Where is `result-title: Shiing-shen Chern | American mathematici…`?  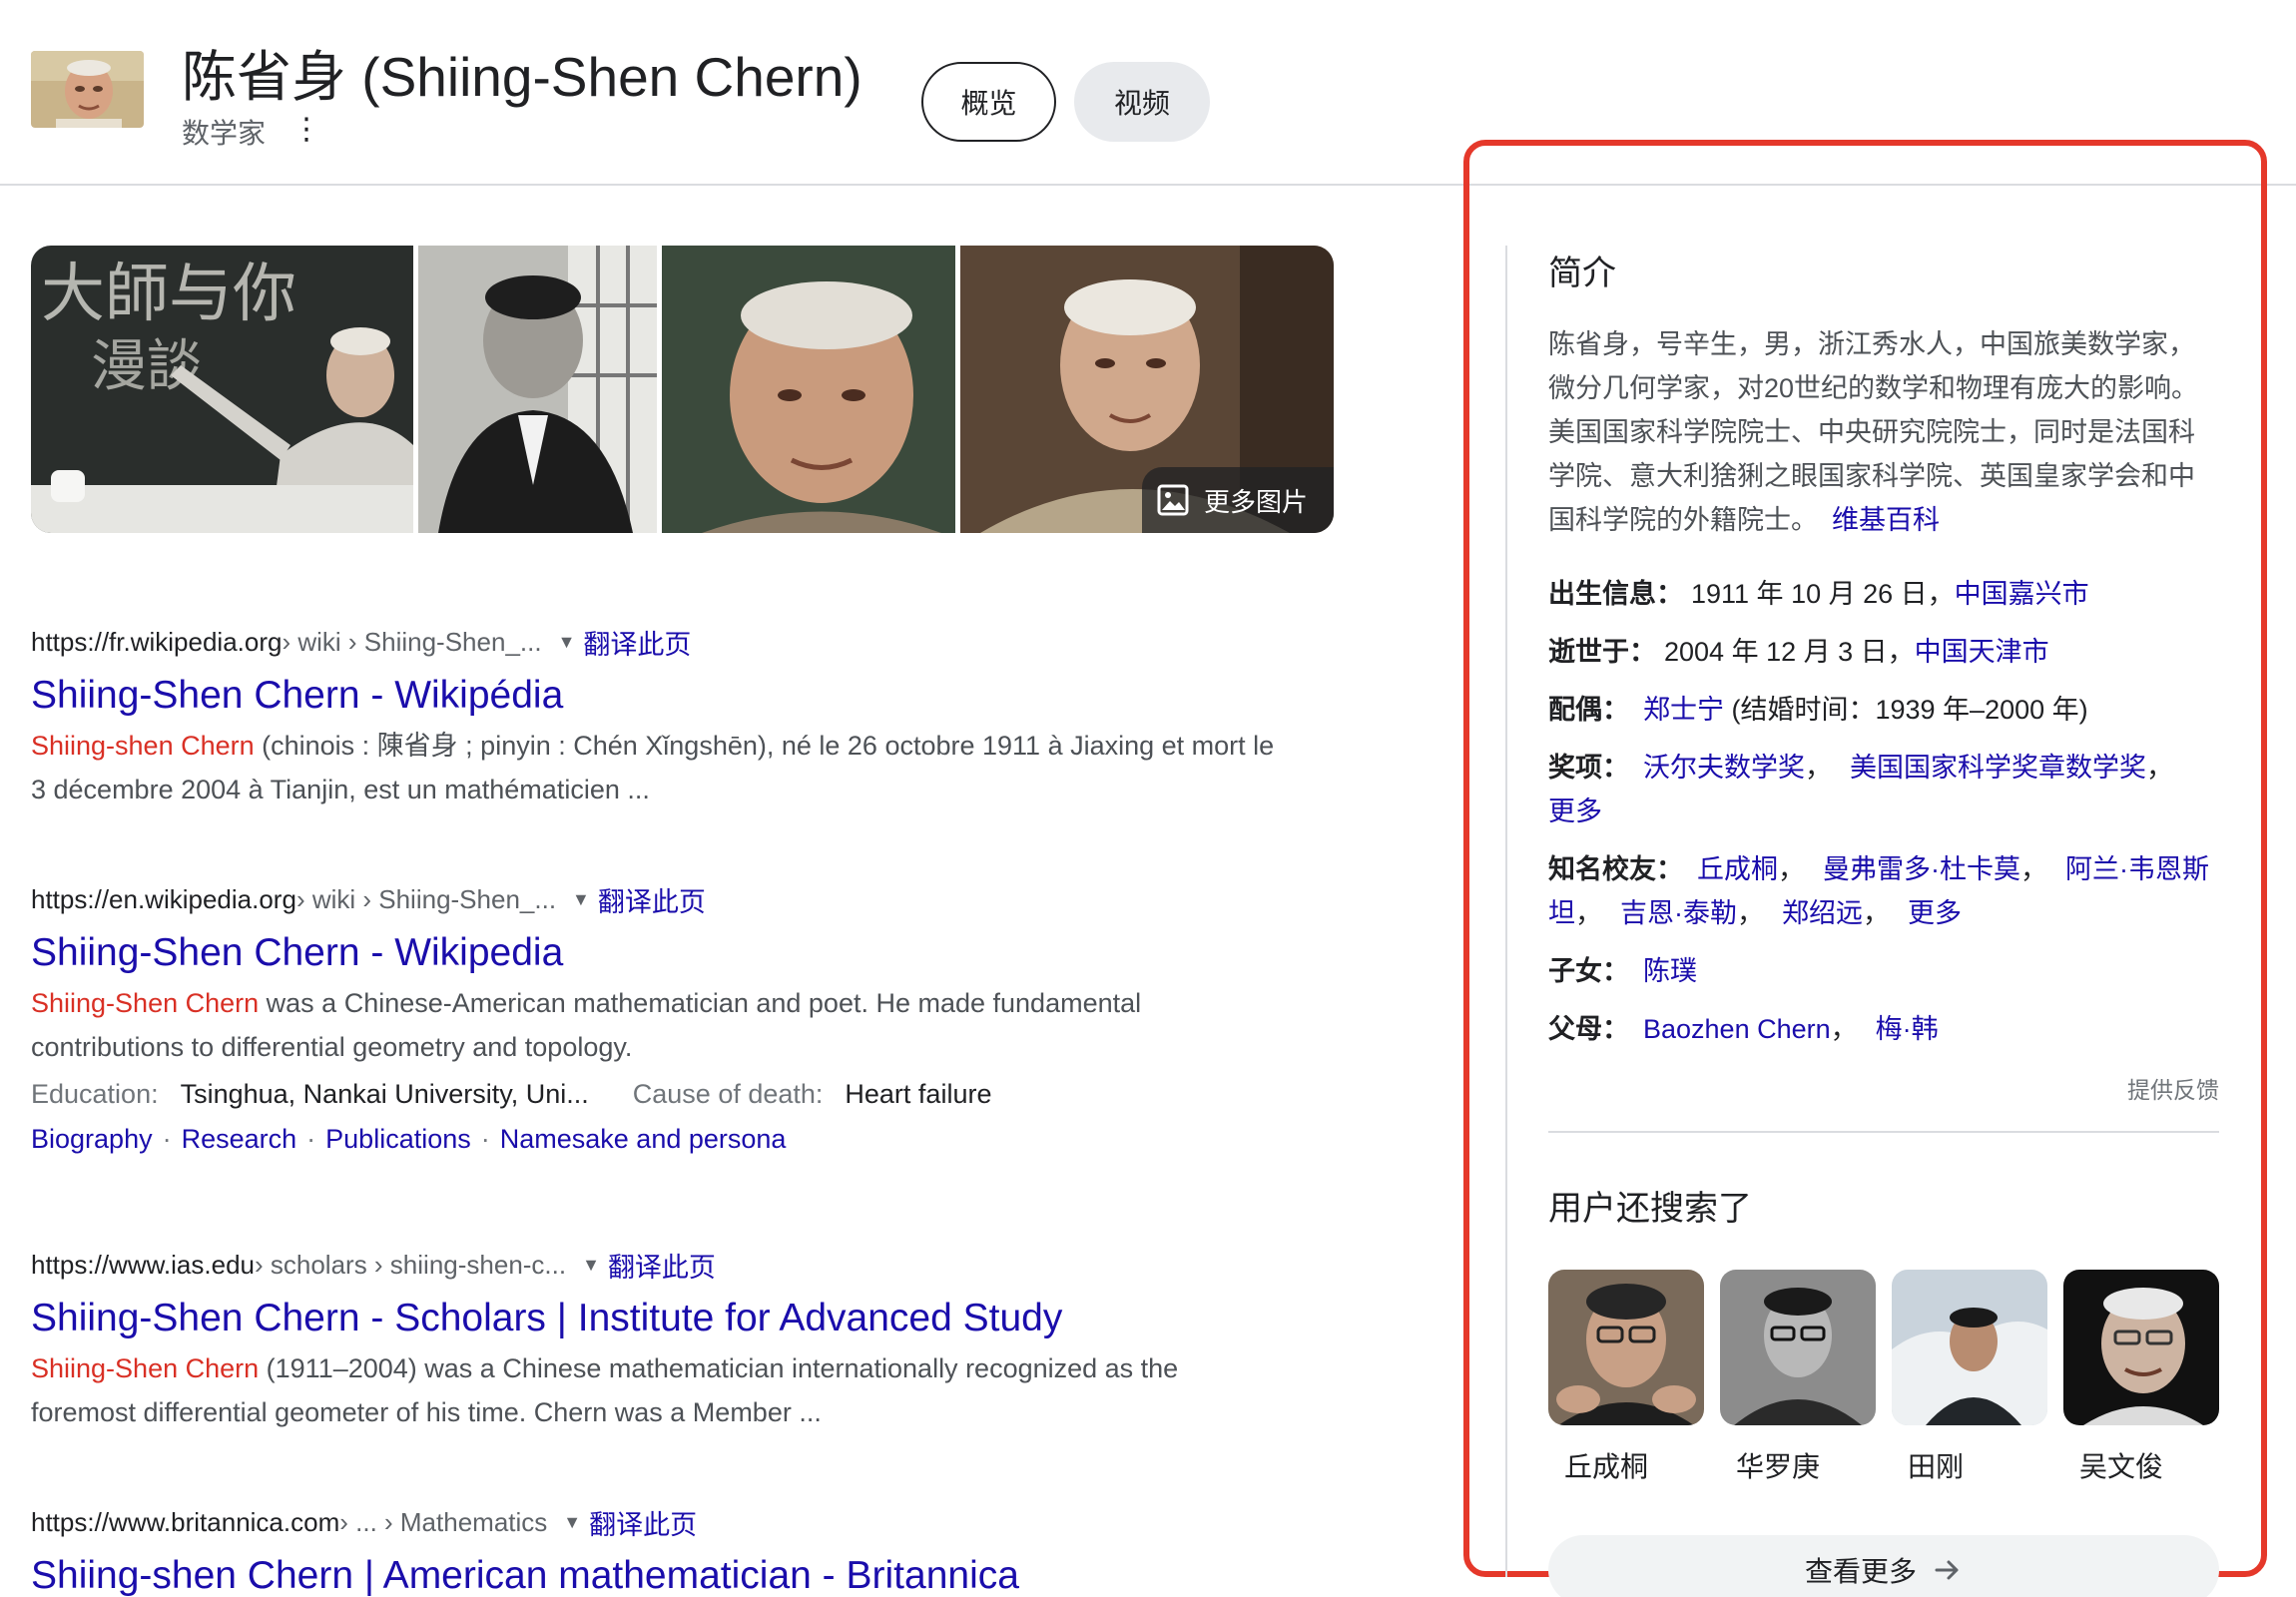
result-title: Shiing-shen Chern | American mathematici… is located at coordinates (660, 1575).